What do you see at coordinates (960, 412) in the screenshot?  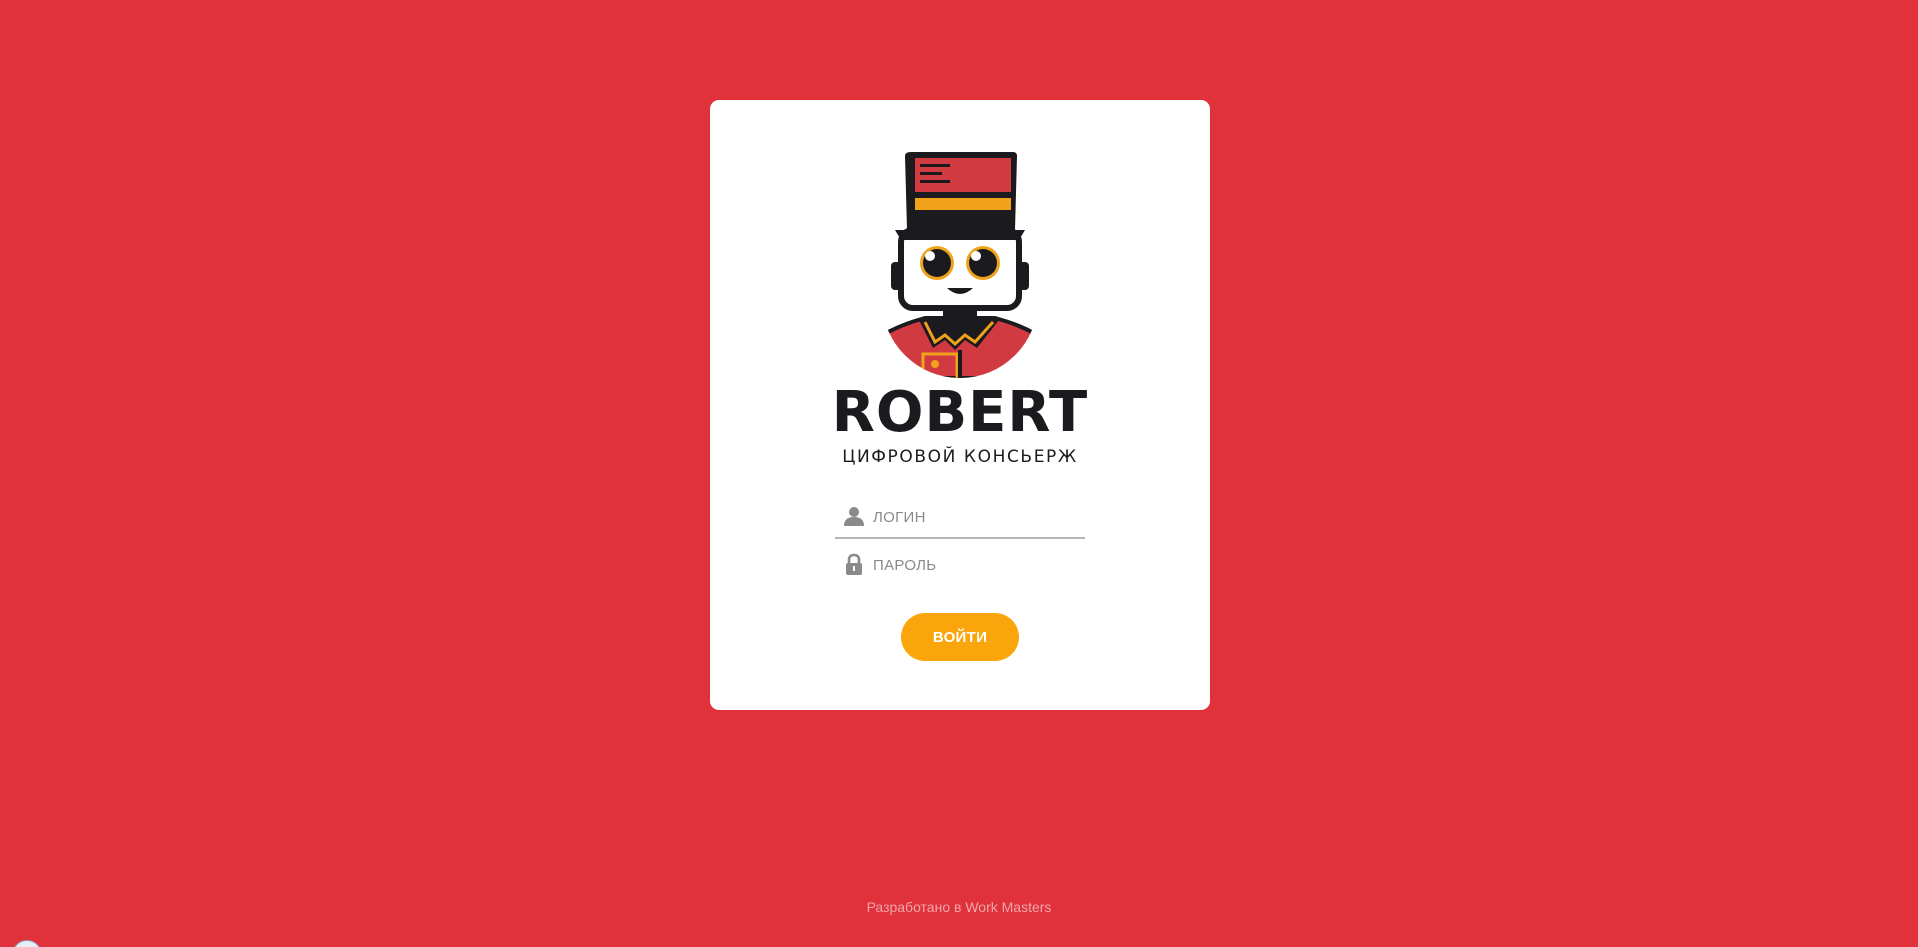 I see `brand-name: ROBERT` at bounding box center [960, 412].